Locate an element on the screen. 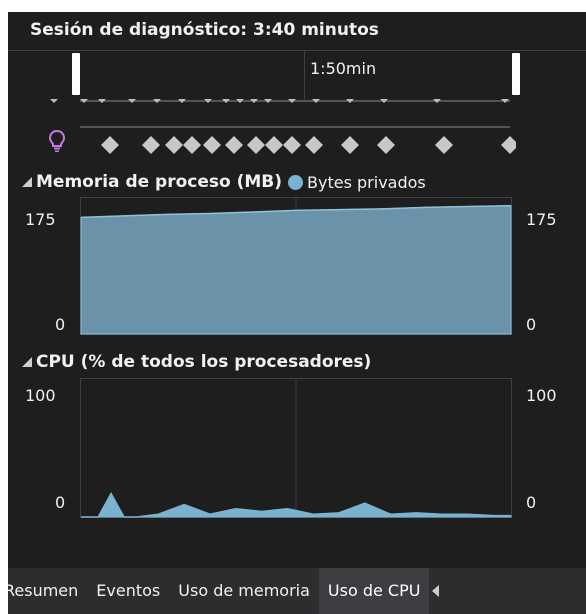 Image resolution: width=586 pixels, height=614 pixels. cpu-y-min-right: 0 is located at coordinates (531, 502).